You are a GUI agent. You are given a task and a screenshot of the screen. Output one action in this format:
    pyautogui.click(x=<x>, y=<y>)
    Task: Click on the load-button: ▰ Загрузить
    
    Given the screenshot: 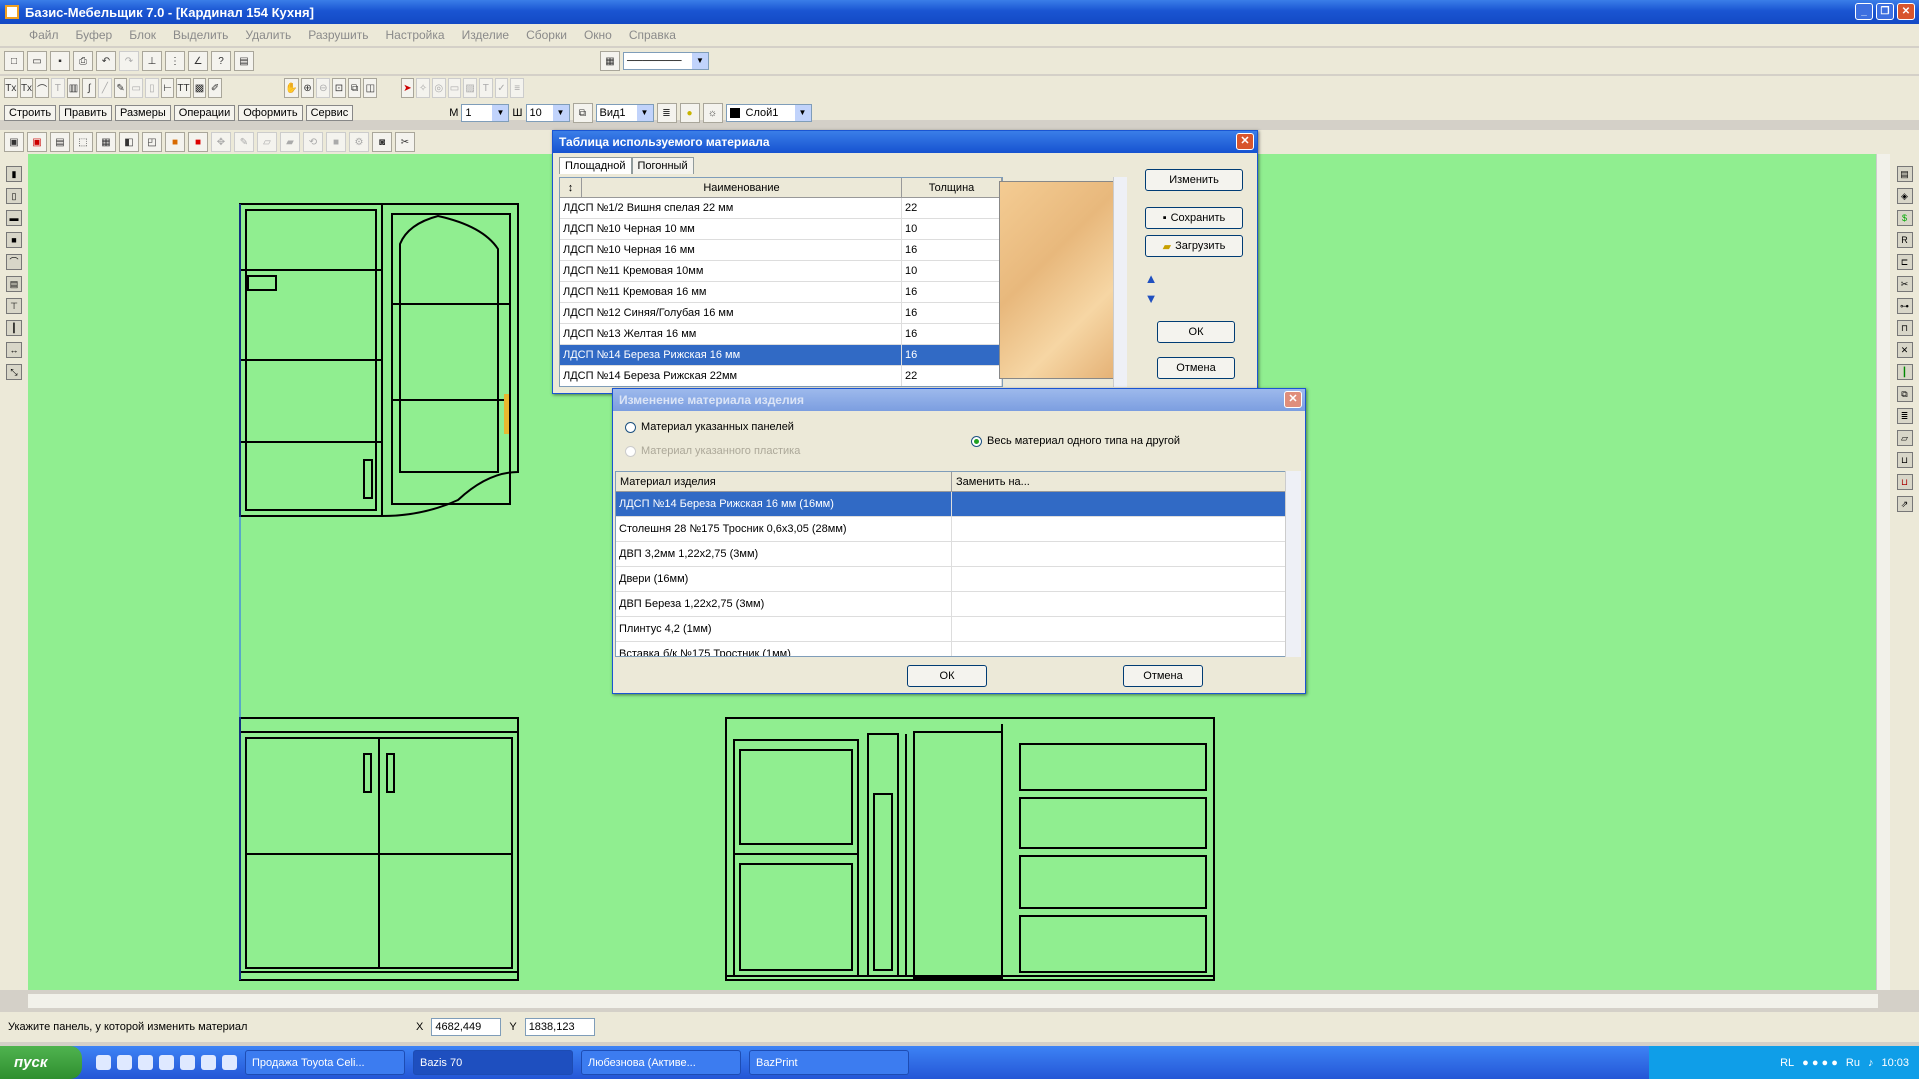 What is the action you would take?
    pyautogui.click(x=1194, y=246)
    